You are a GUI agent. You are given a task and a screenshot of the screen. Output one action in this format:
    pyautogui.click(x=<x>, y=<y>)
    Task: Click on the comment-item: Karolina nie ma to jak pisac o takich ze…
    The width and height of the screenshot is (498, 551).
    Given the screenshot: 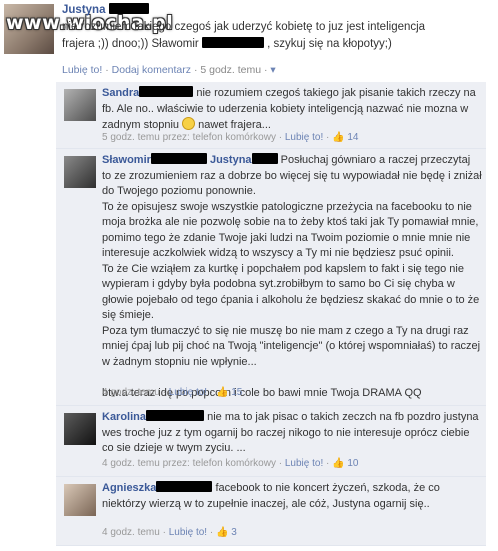 What is the action you would take?
    pyautogui.click(x=271, y=441)
    